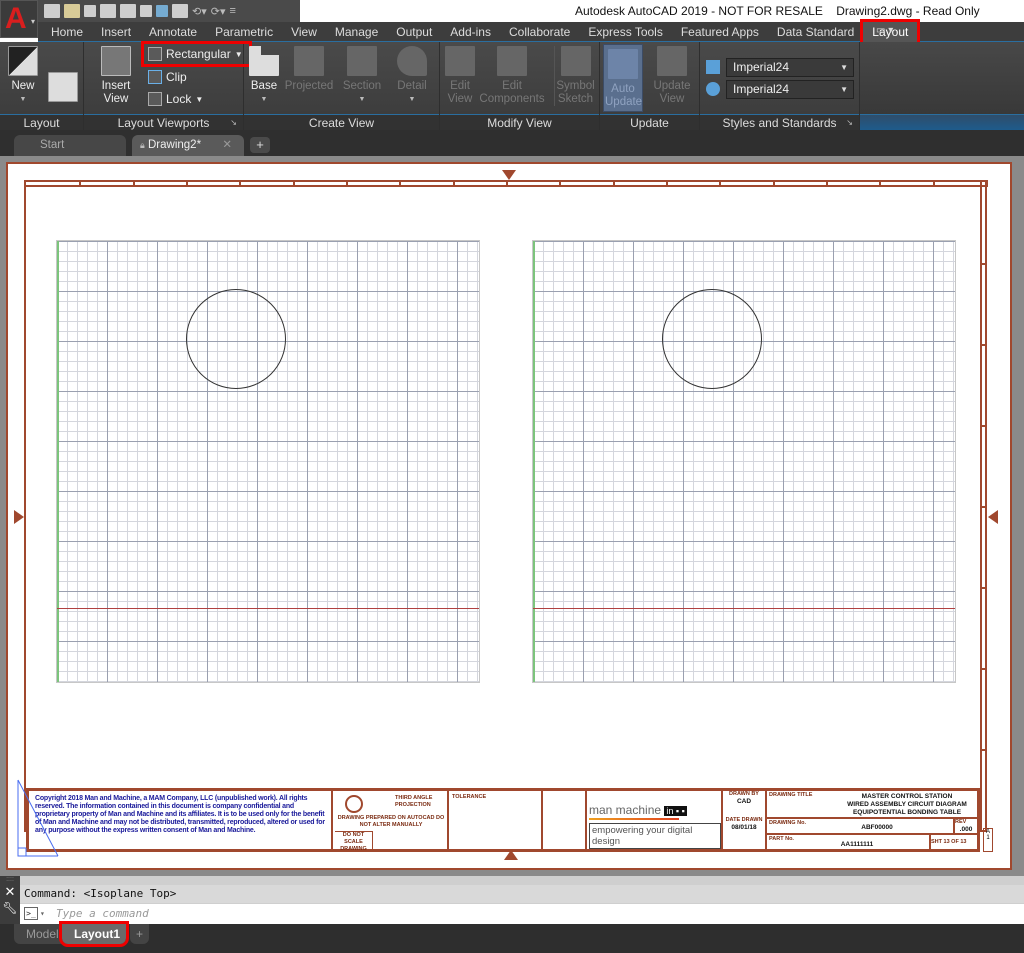 The image size is (1024, 953). What do you see at coordinates (233, 11) in the screenshot?
I see `customize-icon: ≡` at bounding box center [233, 11].